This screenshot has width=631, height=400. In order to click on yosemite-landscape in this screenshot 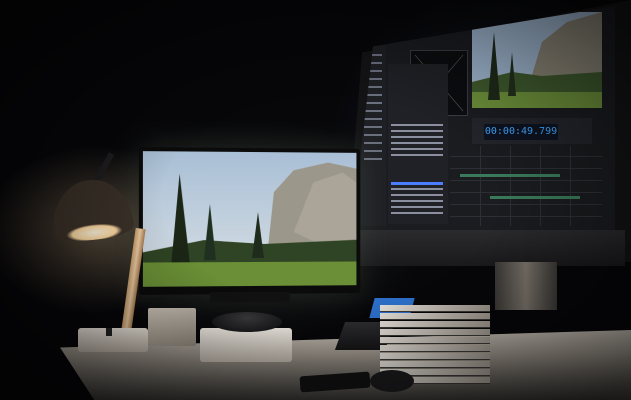, I will do `click(250, 219)`.